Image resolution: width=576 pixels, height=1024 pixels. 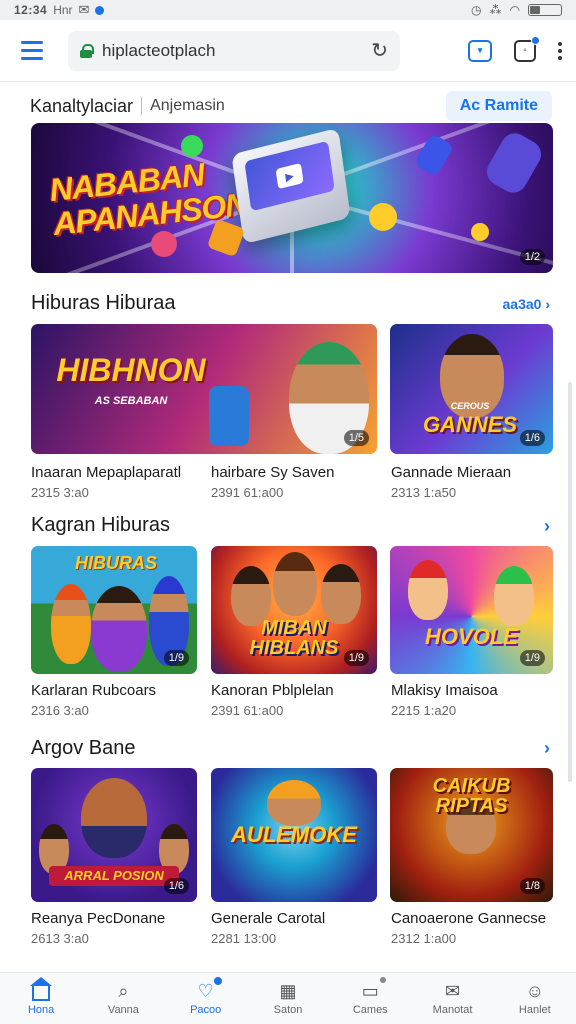 I want to click on card-title: Mlakisy Imaisoa, so click(x=444, y=690).